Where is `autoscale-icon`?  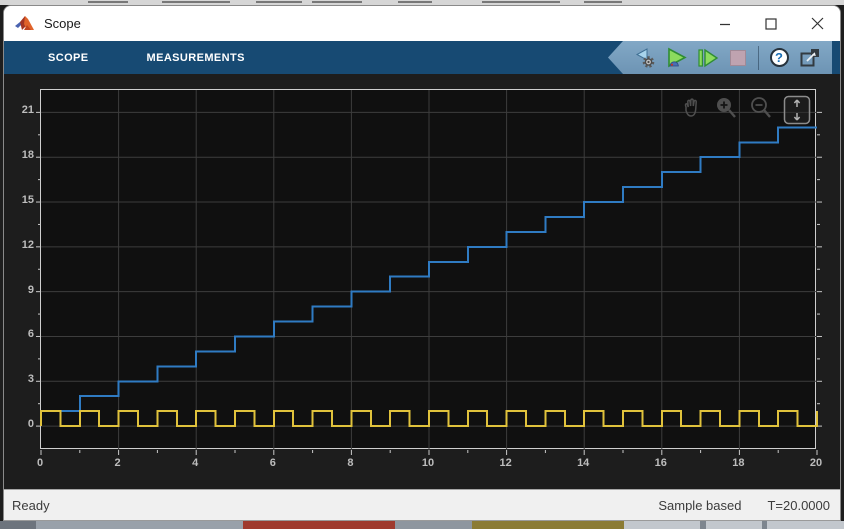 autoscale-icon is located at coordinates (797, 110).